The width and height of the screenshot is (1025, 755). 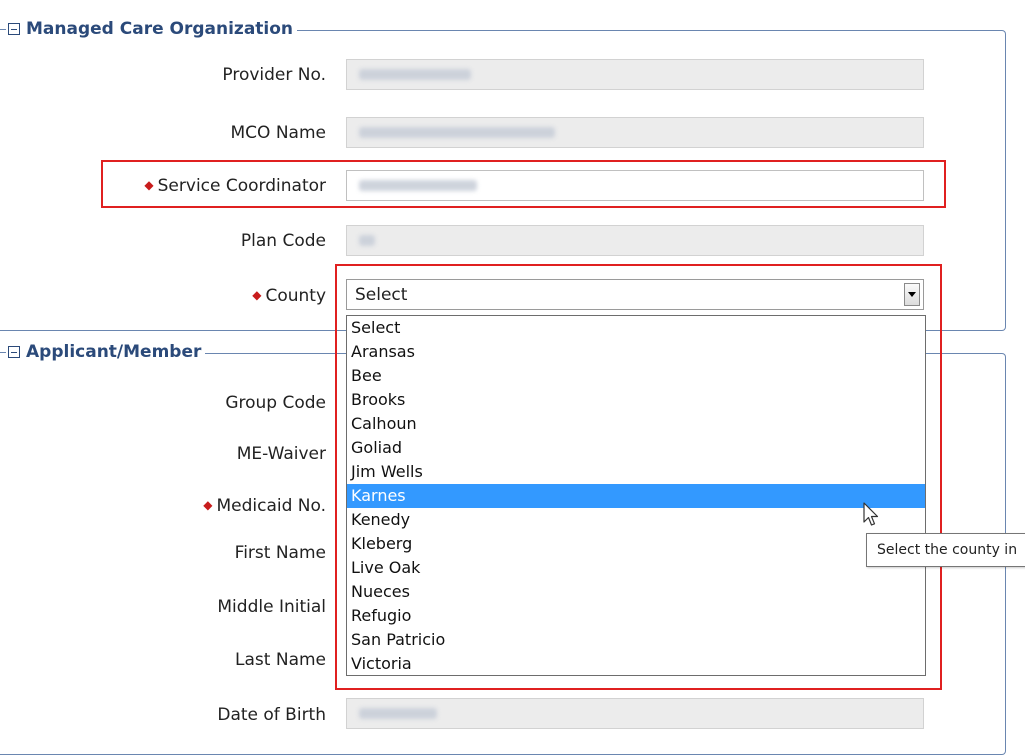 What do you see at coordinates (635, 240) in the screenshot?
I see `plan-code-field` at bounding box center [635, 240].